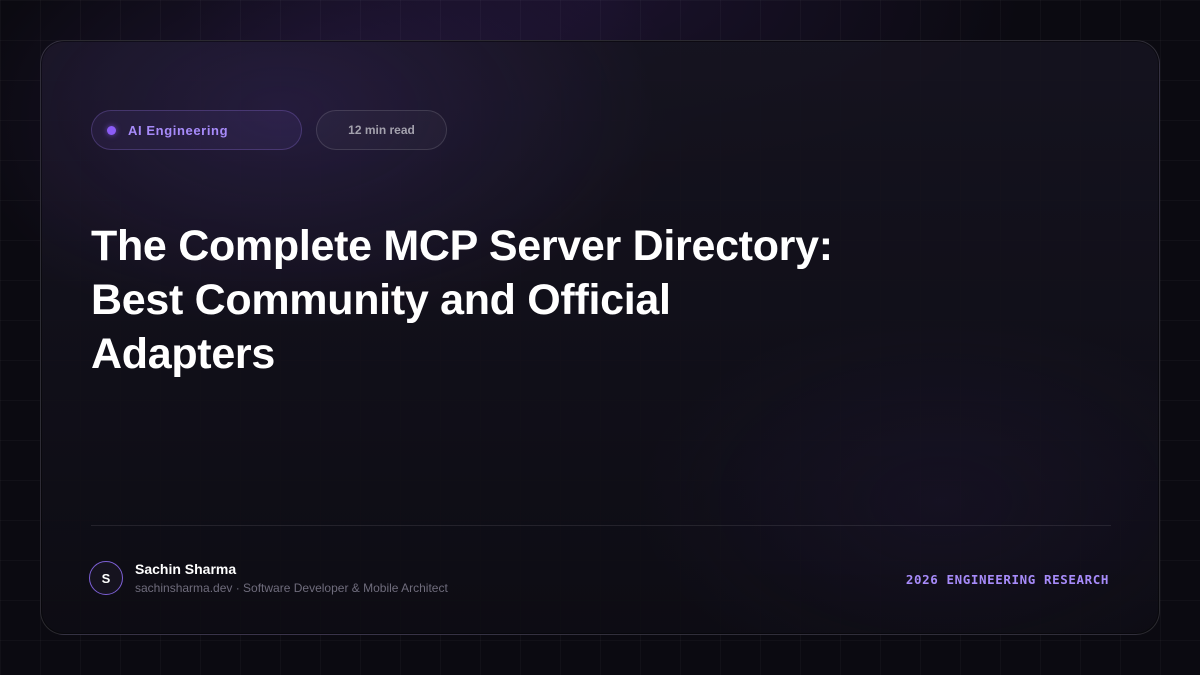  I want to click on read-time-label: 12 min read, so click(381, 130).